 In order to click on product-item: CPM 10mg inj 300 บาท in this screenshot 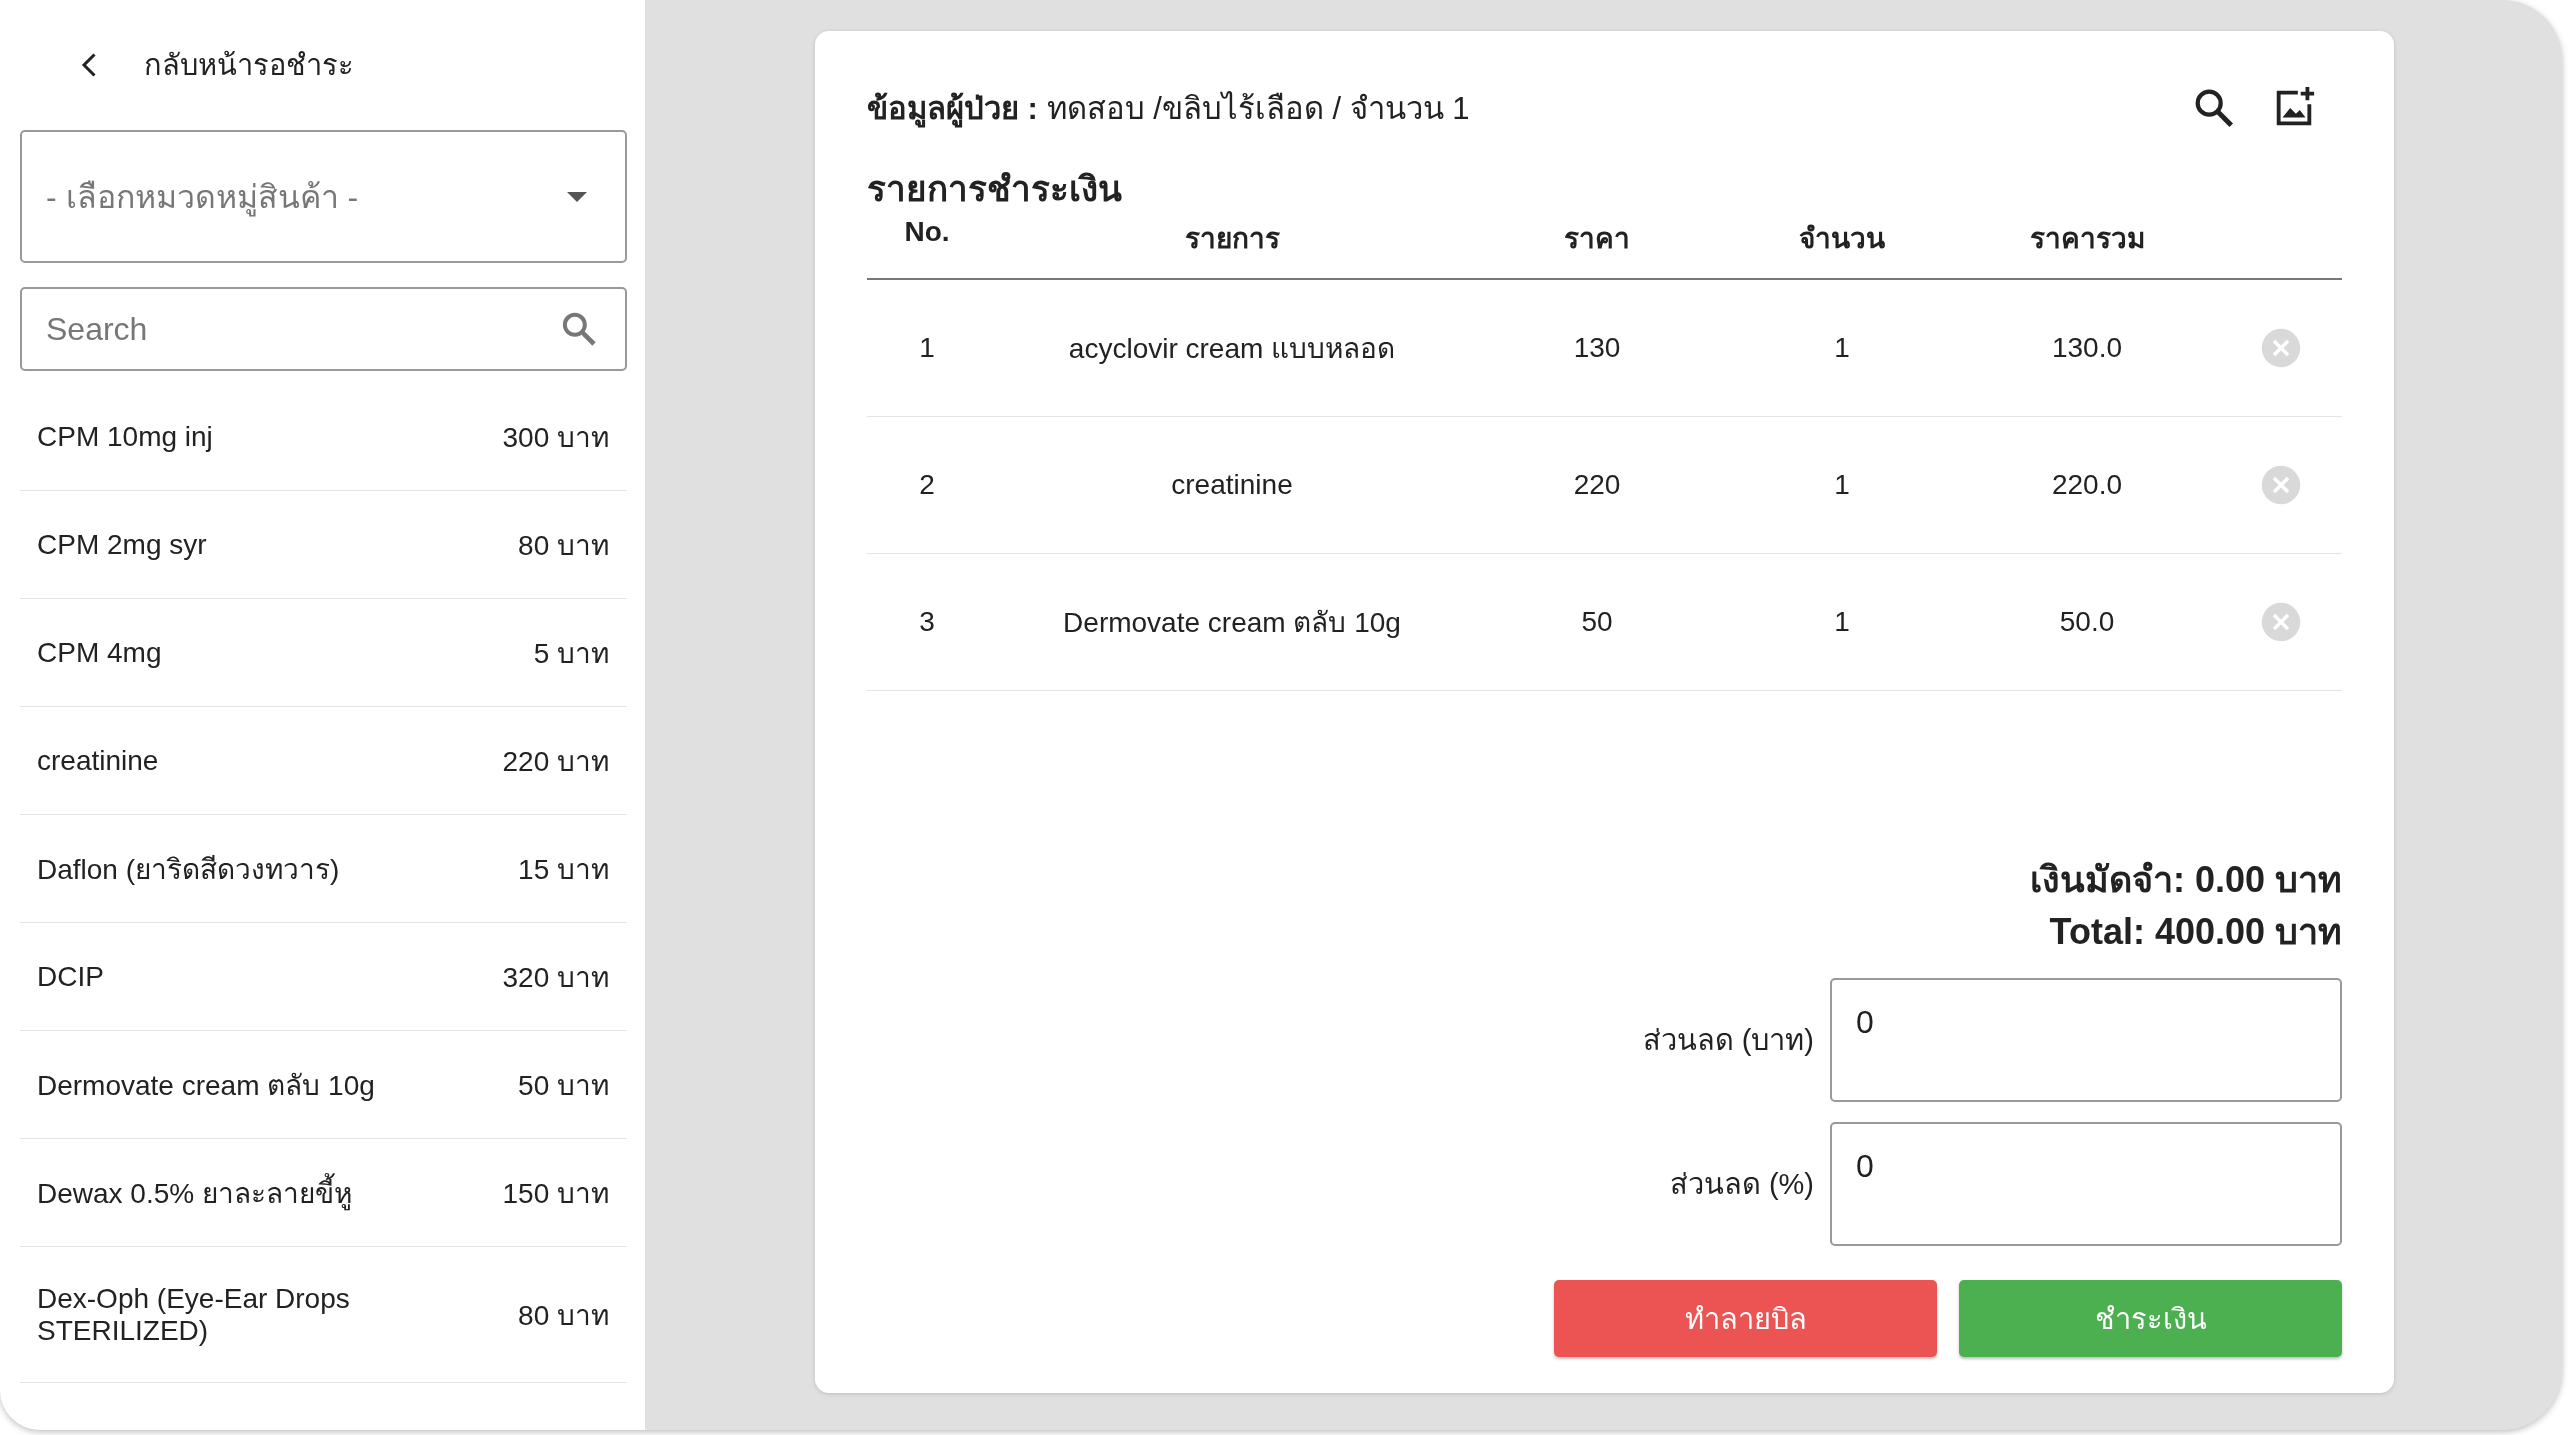, I will do `click(323, 437)`.